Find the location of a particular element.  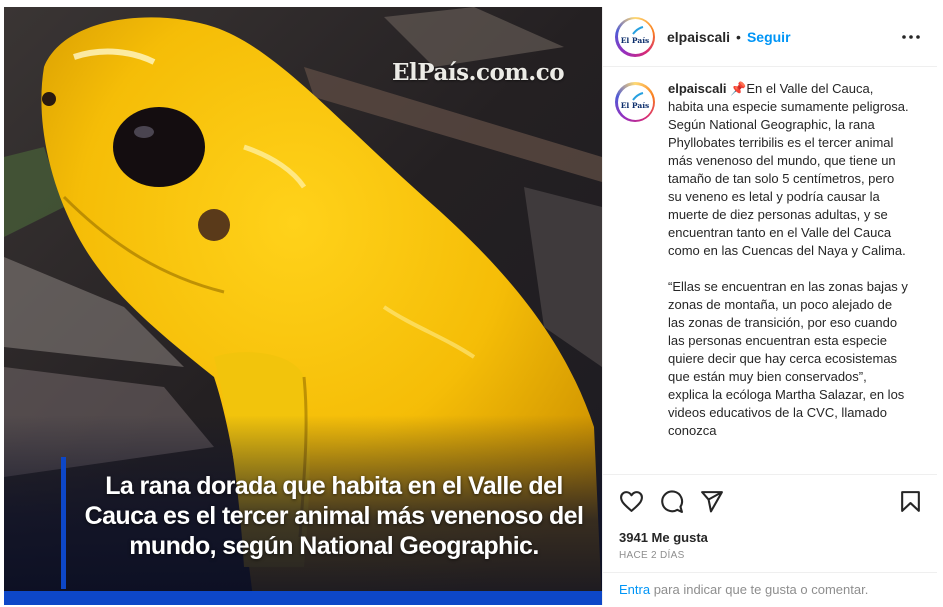

caption-accent-bar is located at coordinates (63, 523).